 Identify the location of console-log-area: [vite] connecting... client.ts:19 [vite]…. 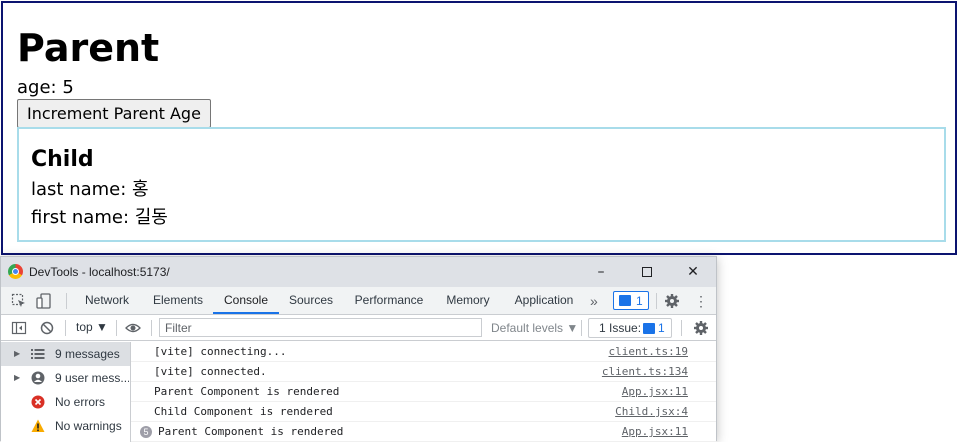
(423, 392).